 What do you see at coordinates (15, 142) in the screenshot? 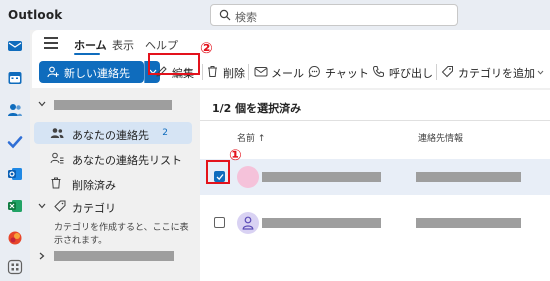
I see `todo-icon` at bounding box center [15, 142].